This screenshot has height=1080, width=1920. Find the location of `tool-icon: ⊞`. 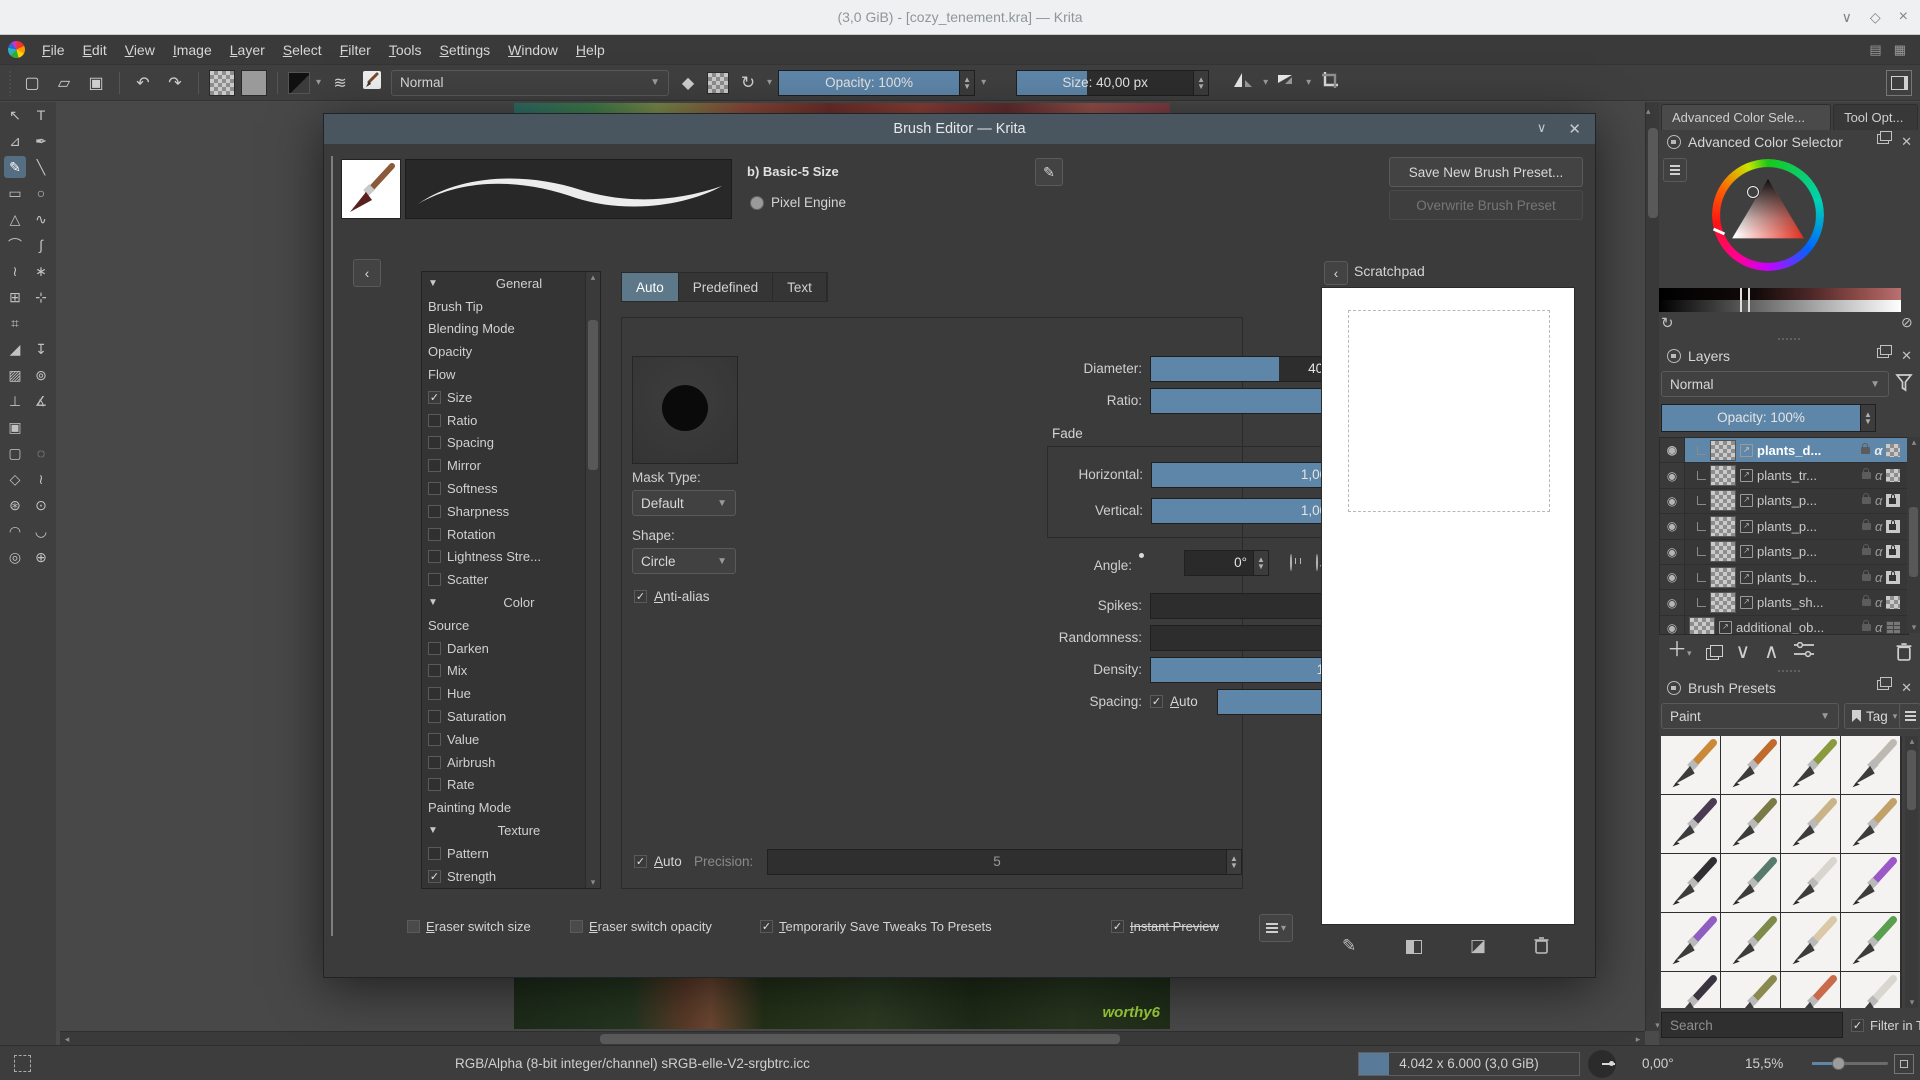

tool-icon: ⊞ is located at coordinates (15, 297).